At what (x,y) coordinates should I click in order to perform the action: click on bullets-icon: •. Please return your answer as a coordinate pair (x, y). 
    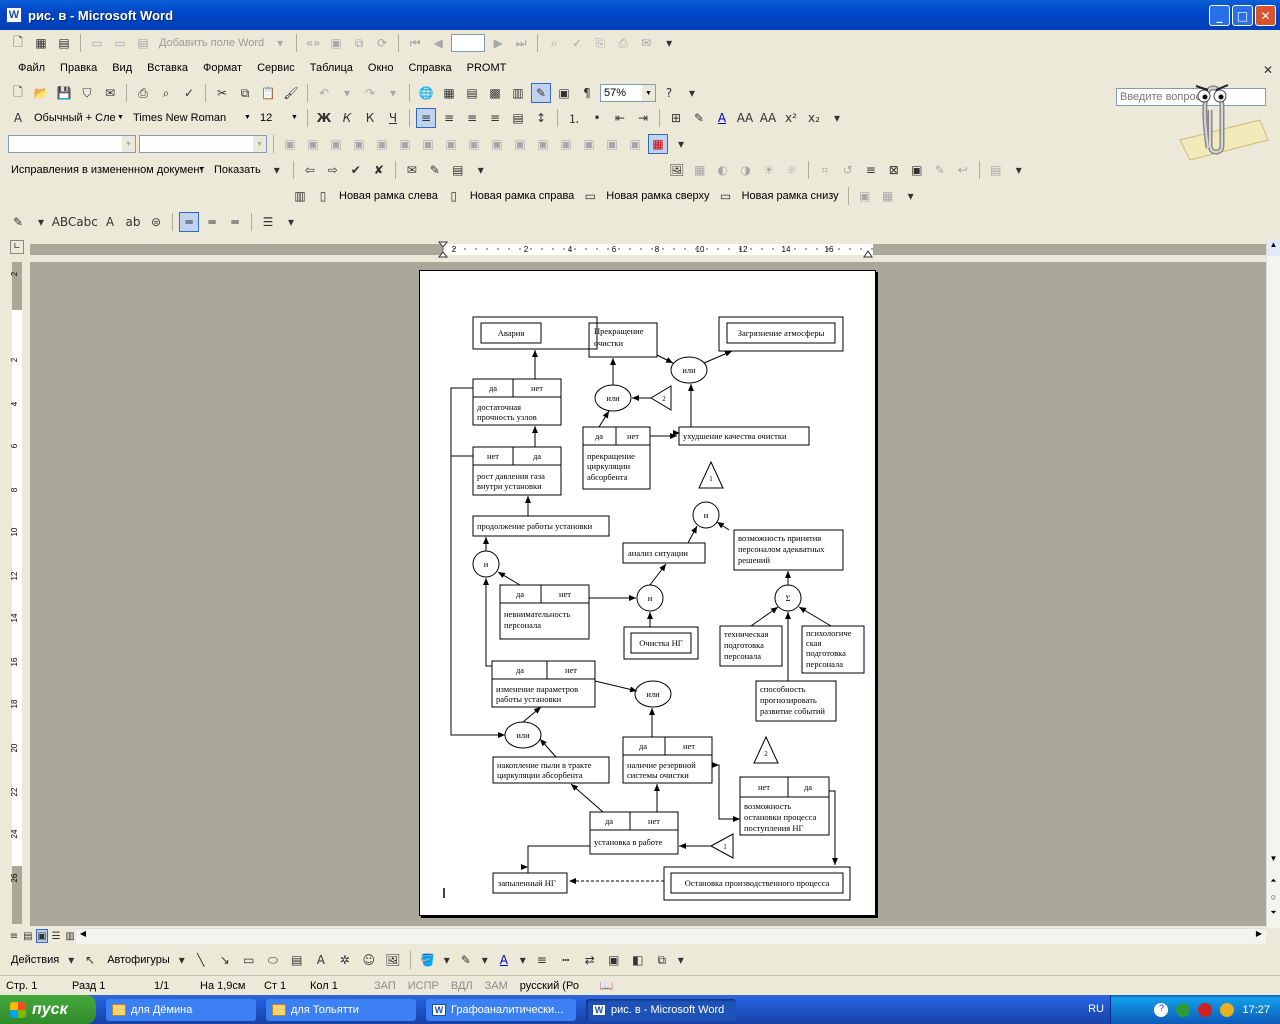
    Looking at the image, I should click on (597, 118).